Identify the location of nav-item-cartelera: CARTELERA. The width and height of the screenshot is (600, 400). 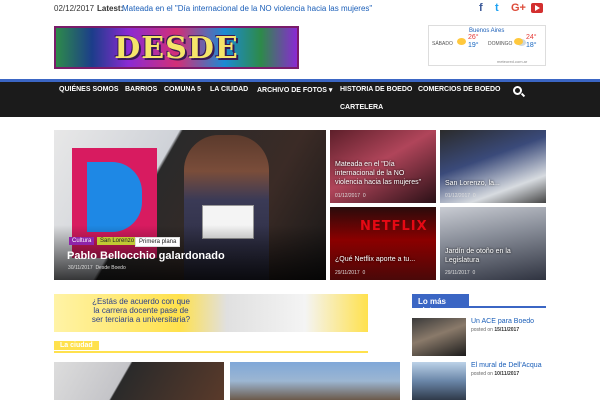
(361, 107).